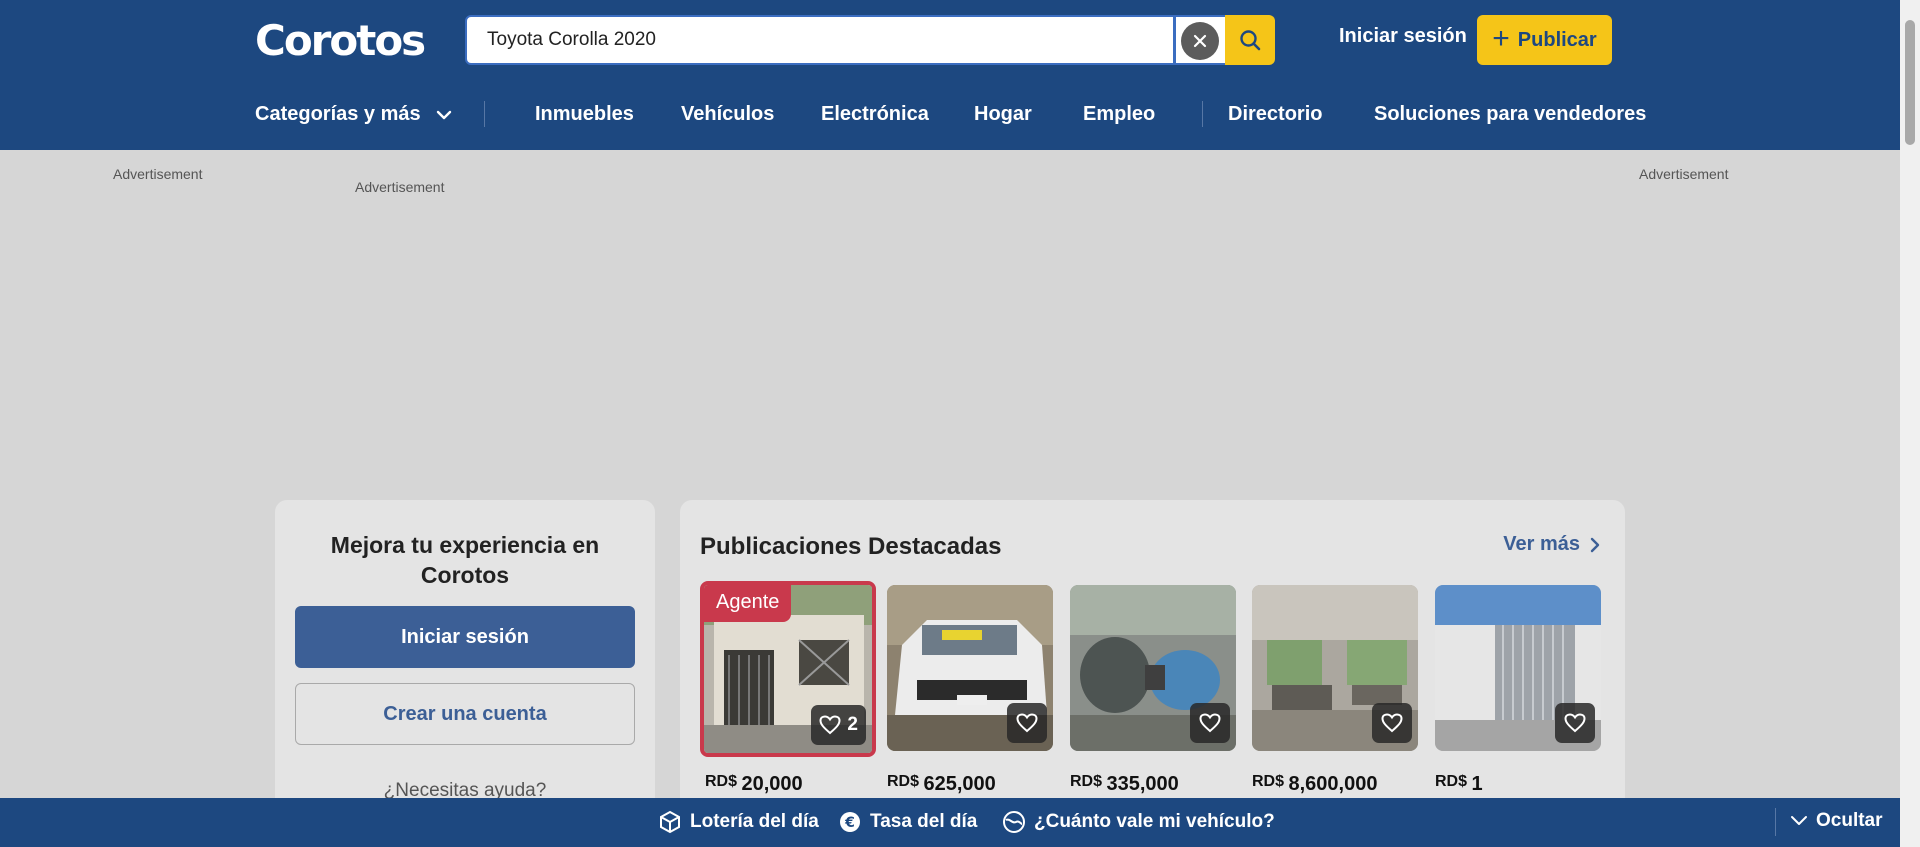  I want to click on euro-coin-icon: €, so click(850, 822).